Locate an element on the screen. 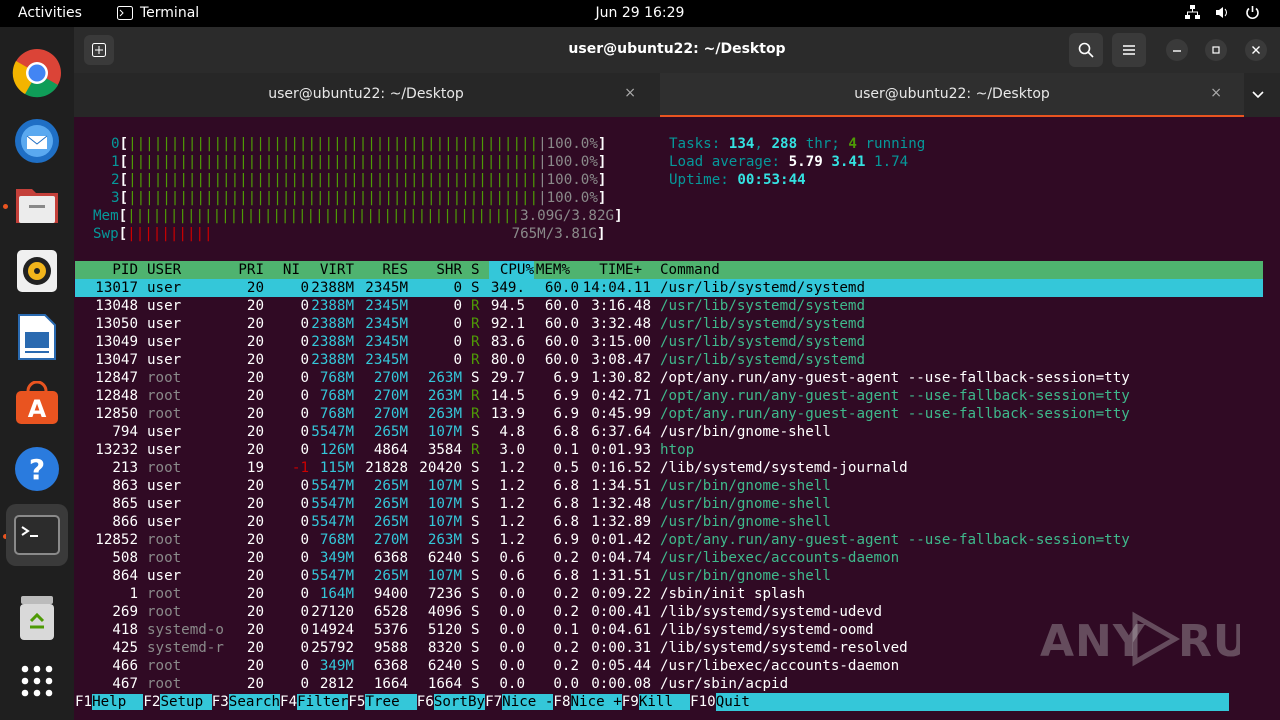 The height and width of the screenshot is (720, 1280). maximize-button is located at coordinates (1216, 50).